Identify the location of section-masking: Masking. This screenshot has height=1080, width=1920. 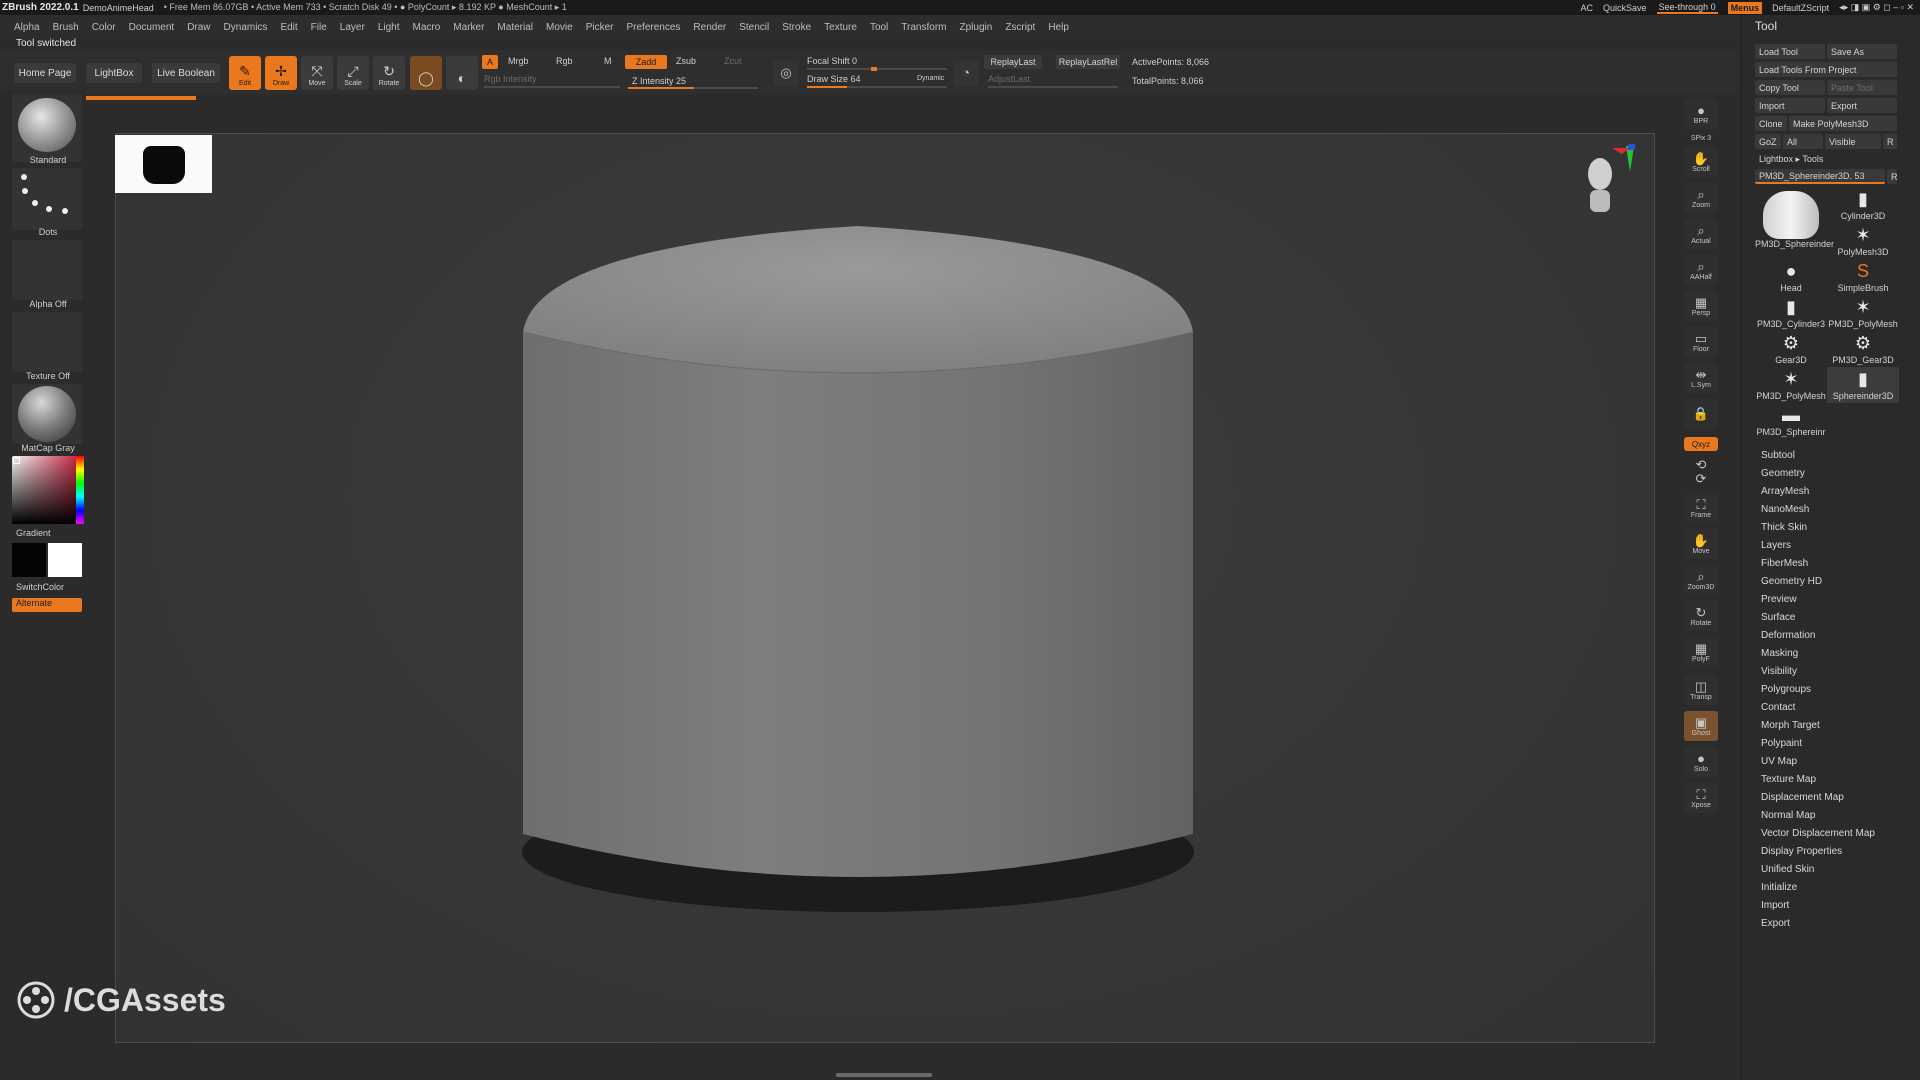
(1779, 653).